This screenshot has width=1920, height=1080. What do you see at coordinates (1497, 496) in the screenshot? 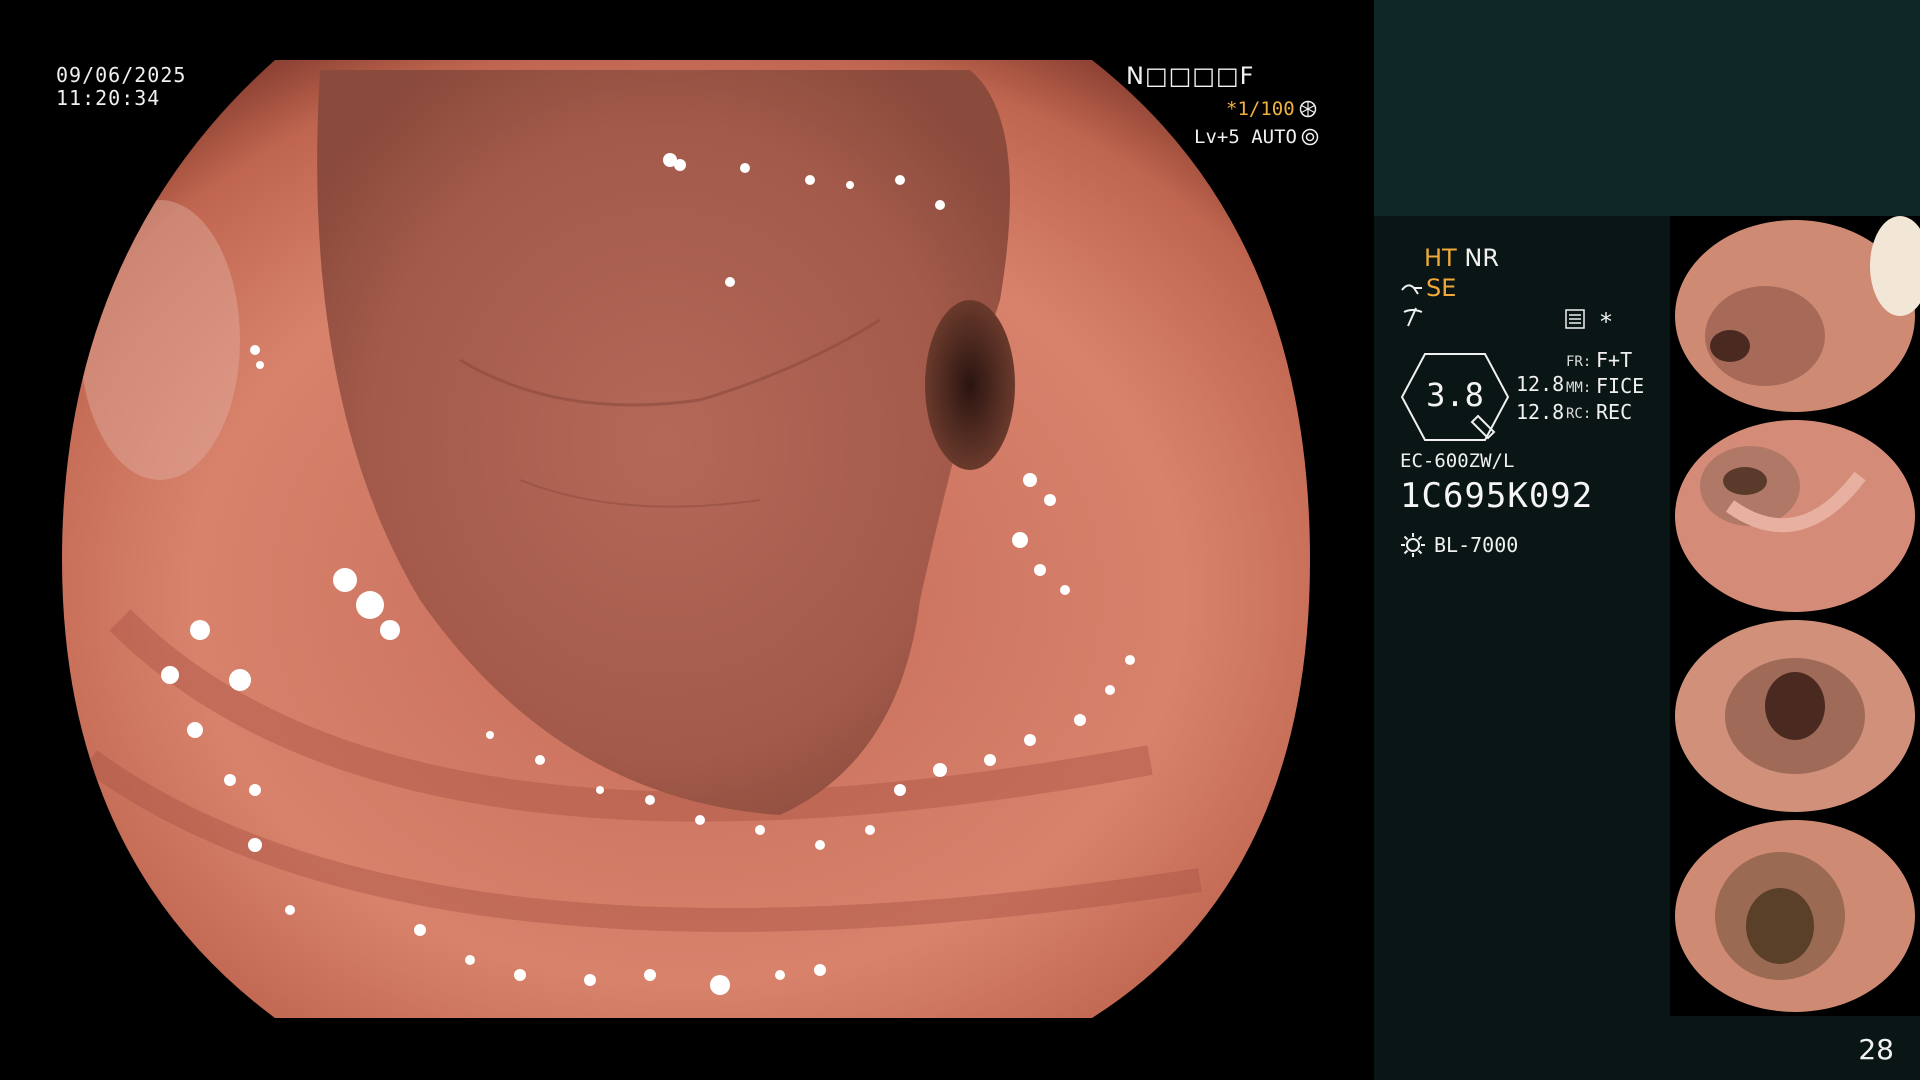
I see `scope-serial: 1C695K092` at bounding box center [1497, 496].